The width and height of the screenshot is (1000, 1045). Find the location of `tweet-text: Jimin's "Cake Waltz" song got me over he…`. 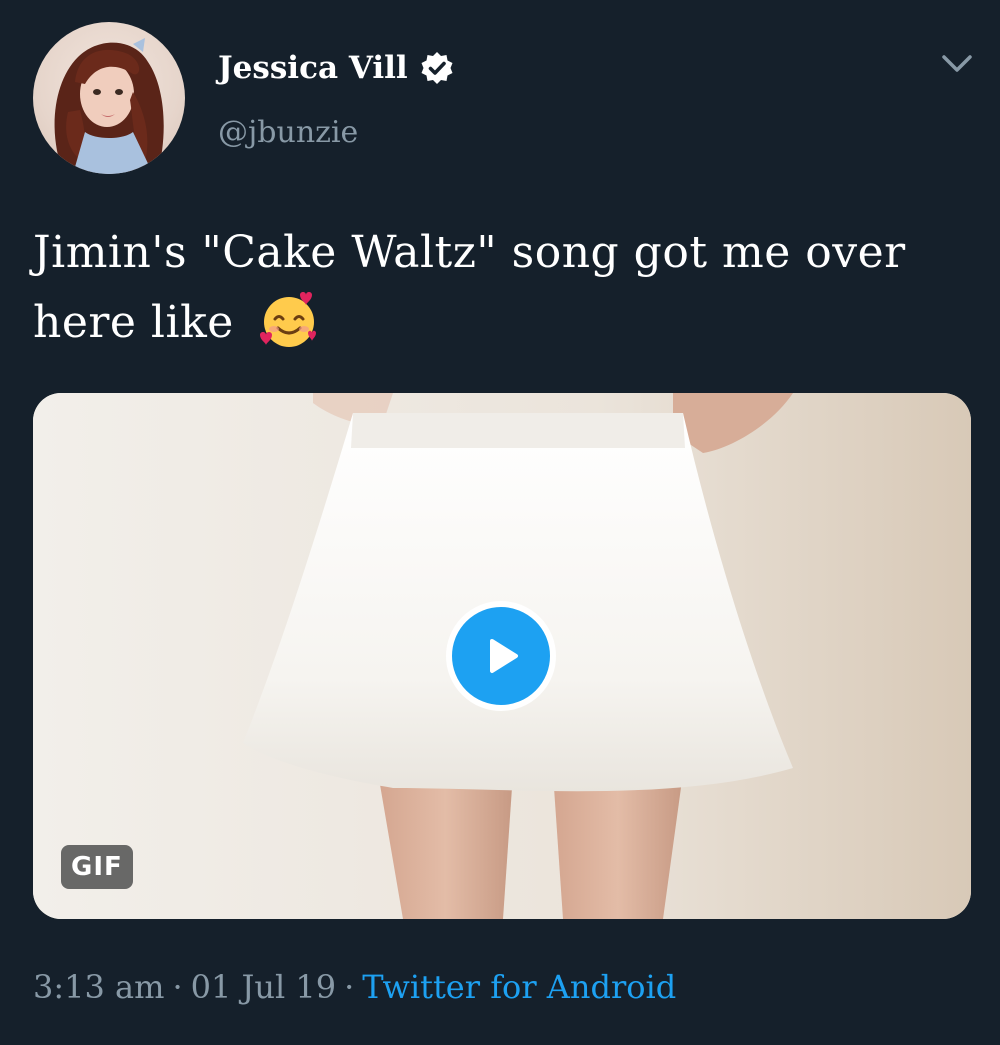

tweet-text: Jimin's "Cake Waltz" song got me over he… is located at coordinates (503, 288).